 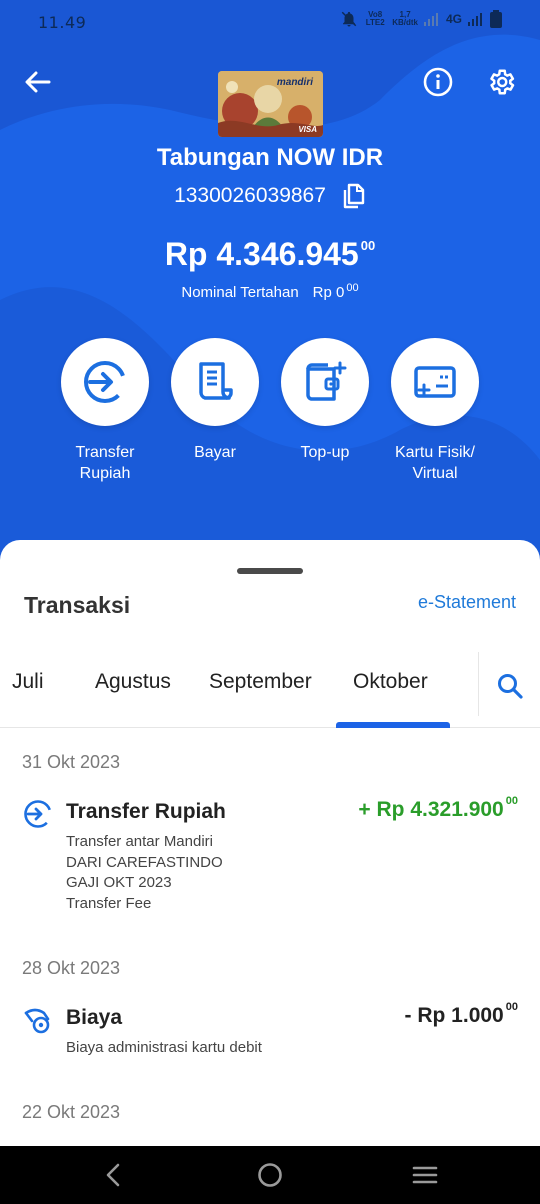 What do you see at coordinates (405, 22) in the screenshot?
I see `network-speed-unit: KB/dtk` at bounding box center [405, 22].